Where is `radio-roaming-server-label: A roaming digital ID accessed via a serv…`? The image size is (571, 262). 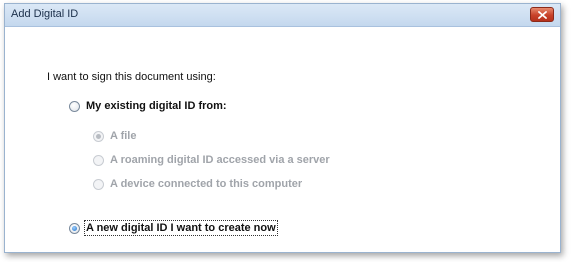 radio-roaming-server-label: A roaming digital ID accessed via a serv… is located at coordinates (220, 160).